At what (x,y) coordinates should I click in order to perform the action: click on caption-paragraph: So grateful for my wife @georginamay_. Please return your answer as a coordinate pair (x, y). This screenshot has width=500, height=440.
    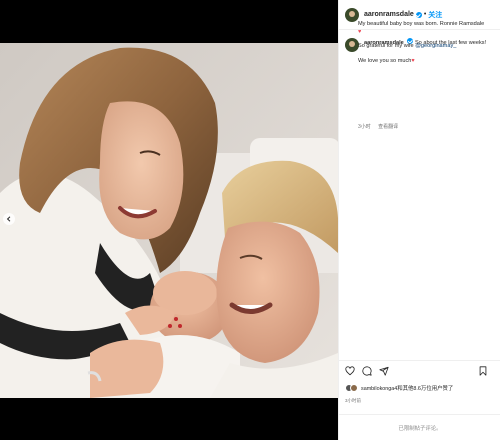
    Looking at the image, I should click on (423, 47).